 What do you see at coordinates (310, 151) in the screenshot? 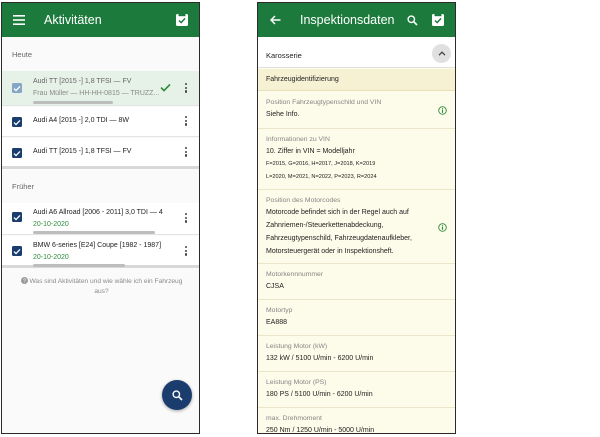
I see `field-value: 10. Ziffer in VIN = Modelljahr` at bounding box center [310, 151].